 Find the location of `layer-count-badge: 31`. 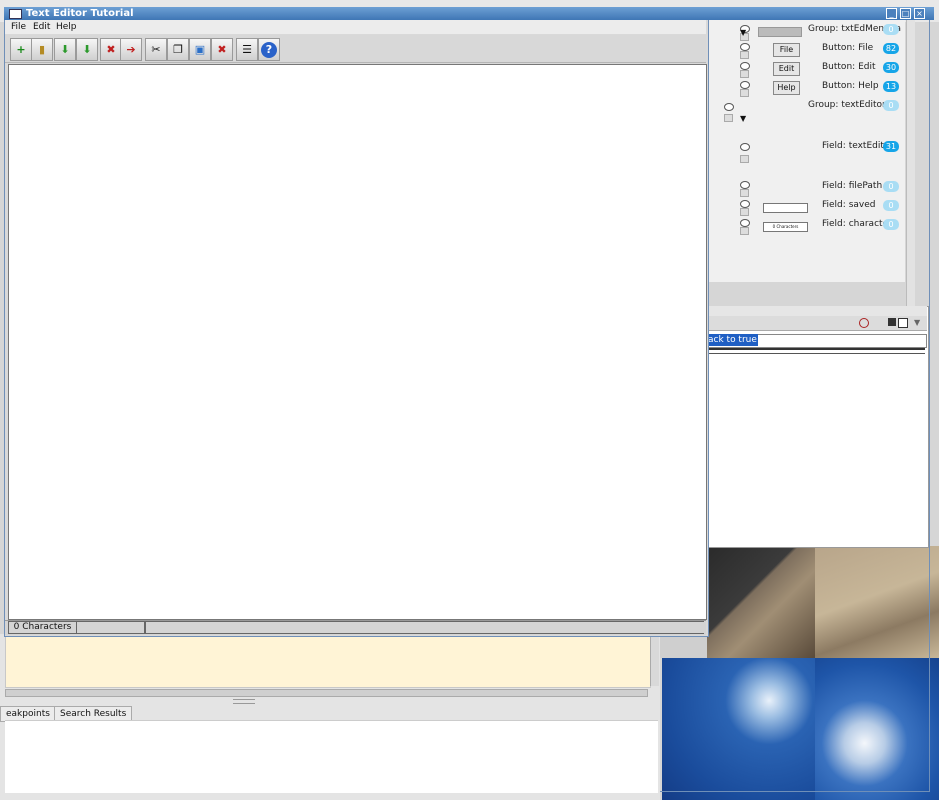

layer-count-badge: 31 is located at coordinates (891, 146).